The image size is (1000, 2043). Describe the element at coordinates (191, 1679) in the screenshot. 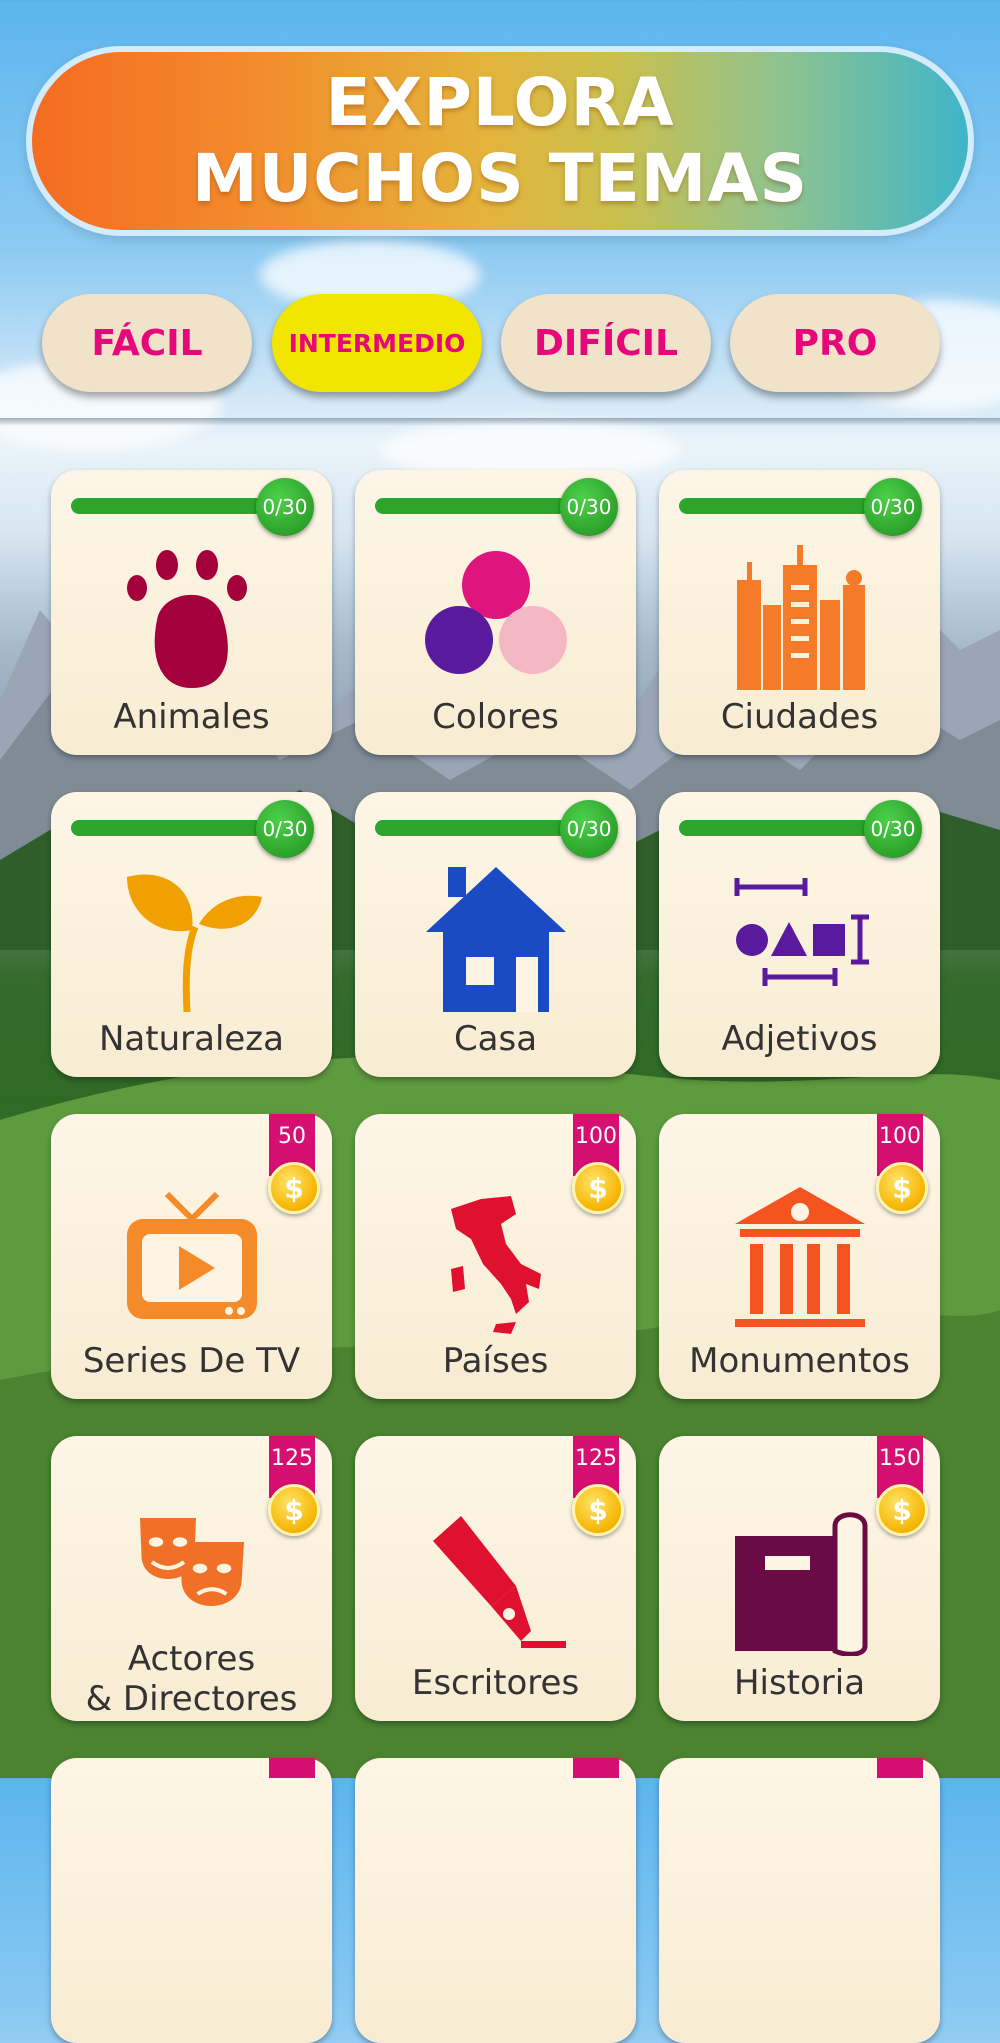

I see `category-label: Actores & Directores` at that location.